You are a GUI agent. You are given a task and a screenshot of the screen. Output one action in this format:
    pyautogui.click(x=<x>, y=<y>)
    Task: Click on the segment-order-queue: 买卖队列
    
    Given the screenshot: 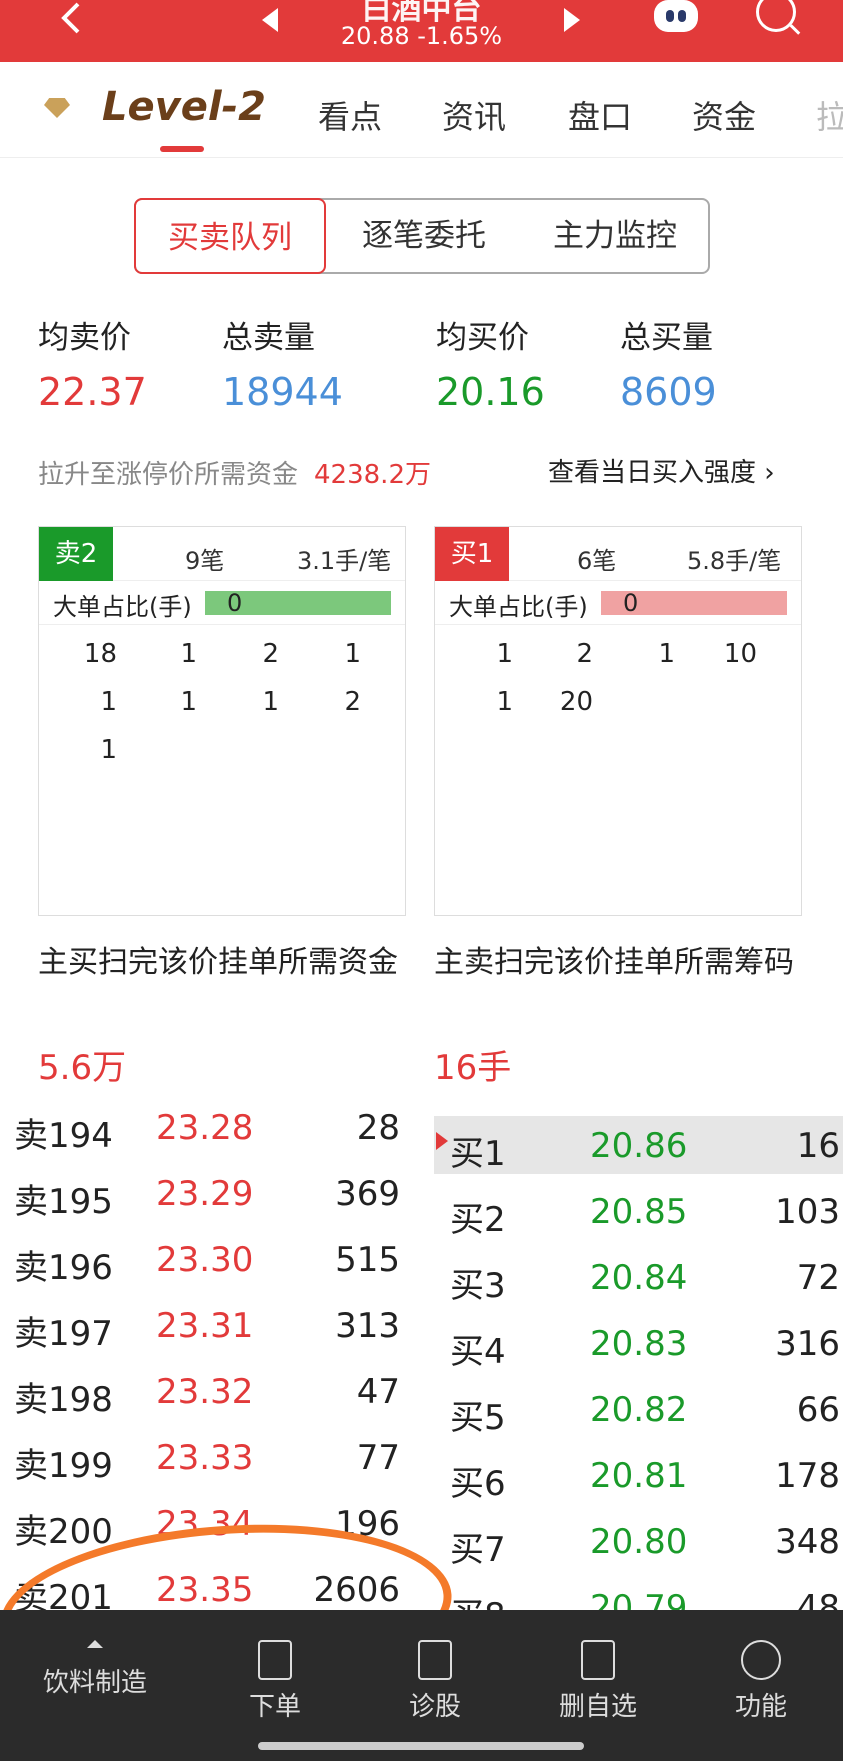 What is the action you would take?
    pyautogui.click(x=230, y=236)
    